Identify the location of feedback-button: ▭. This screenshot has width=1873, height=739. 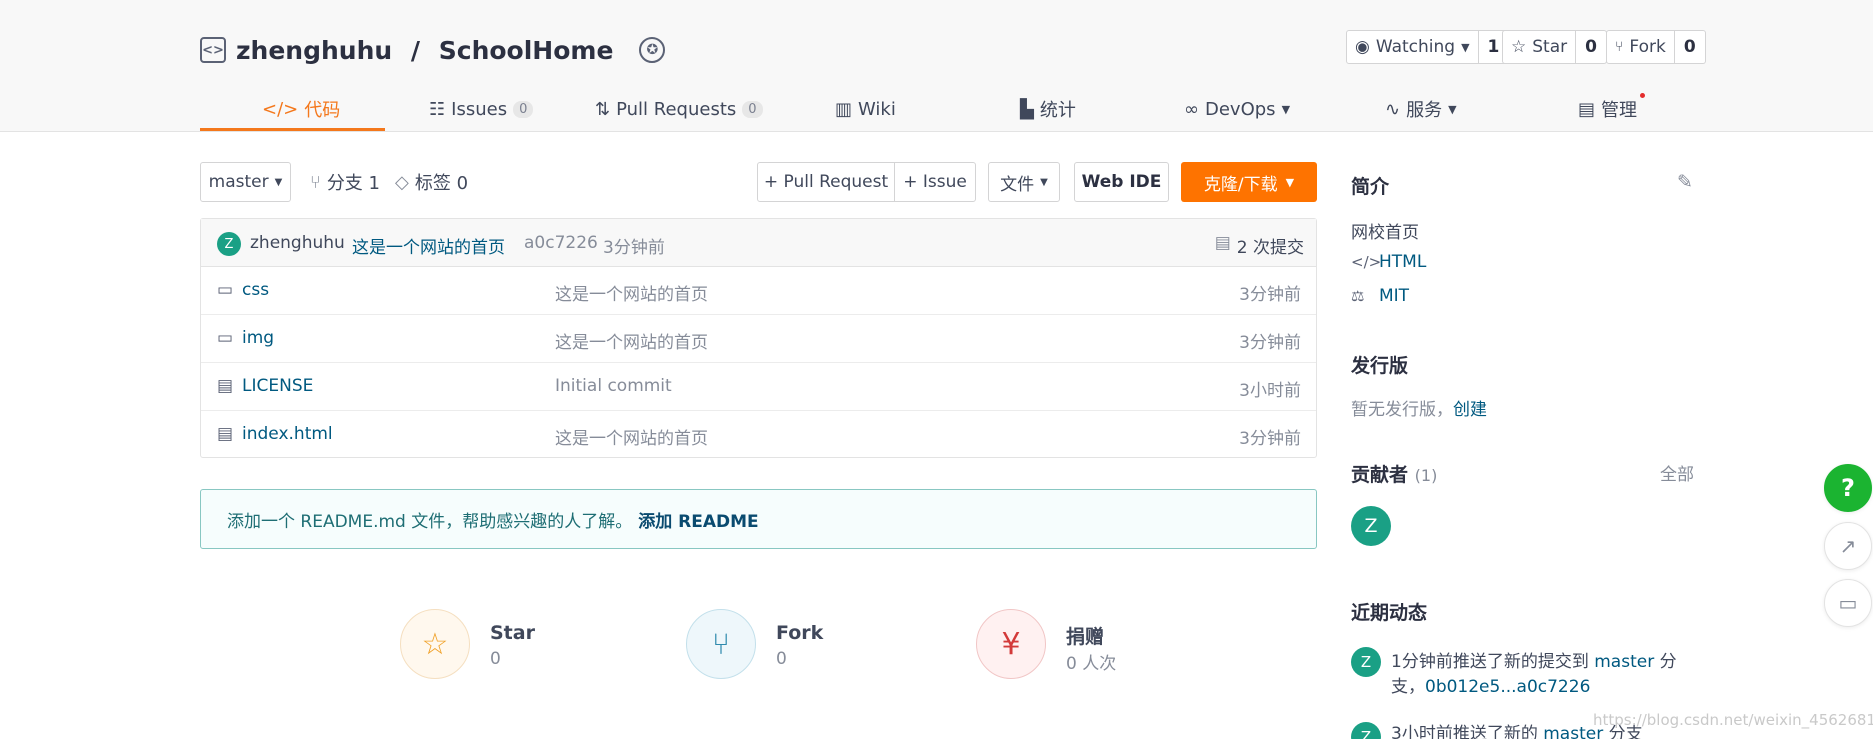
(1848, 603).